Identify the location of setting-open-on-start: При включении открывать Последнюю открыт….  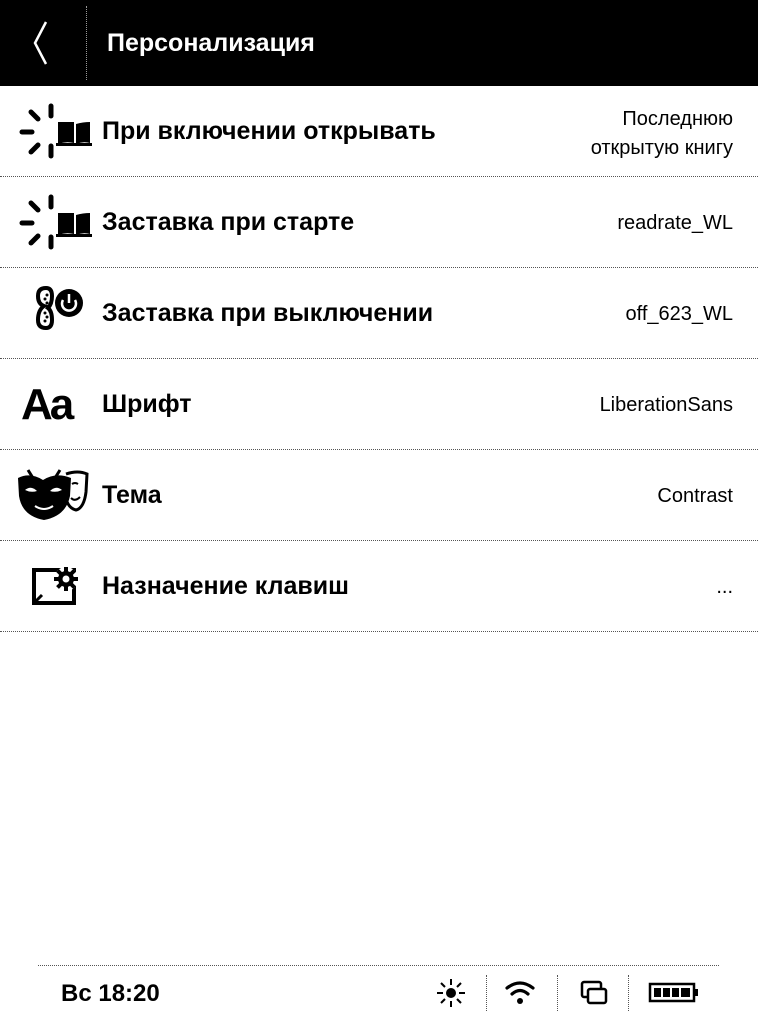
(379, 131).